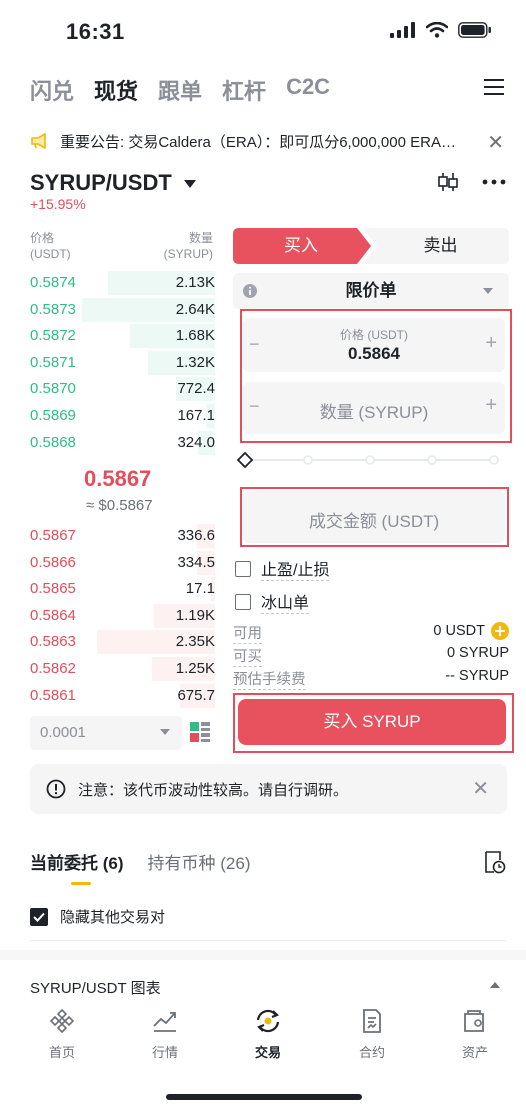  What do you see at coordinates (118, 478) in the screenshot?
I see `last-price: 0.5867` at bounding box center [118, 478].